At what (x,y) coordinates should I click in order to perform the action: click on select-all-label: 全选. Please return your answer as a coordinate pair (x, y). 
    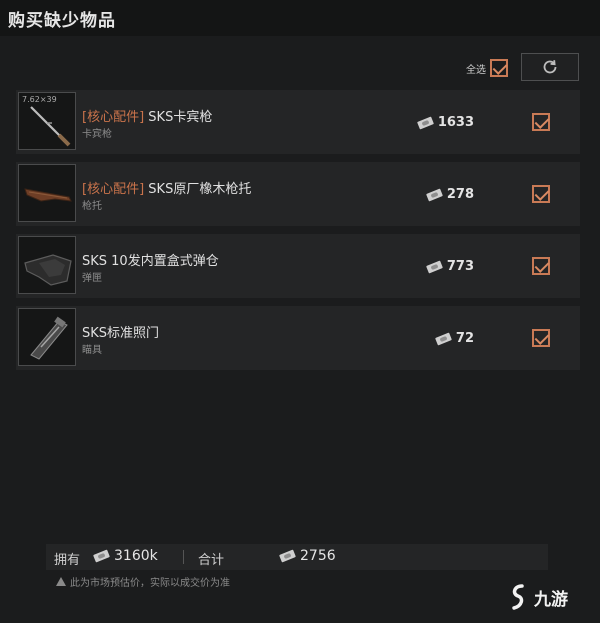
    Looking at the image, I should click on (476, 70).